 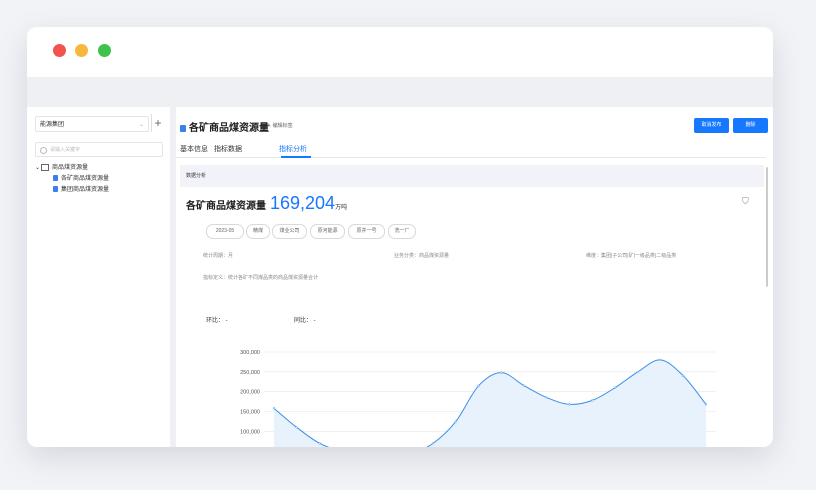 What do you see at coordinates (217, 321) in the screenshot?
I see `mom-ratio: 环比： -` at bounding box center [217, 321].